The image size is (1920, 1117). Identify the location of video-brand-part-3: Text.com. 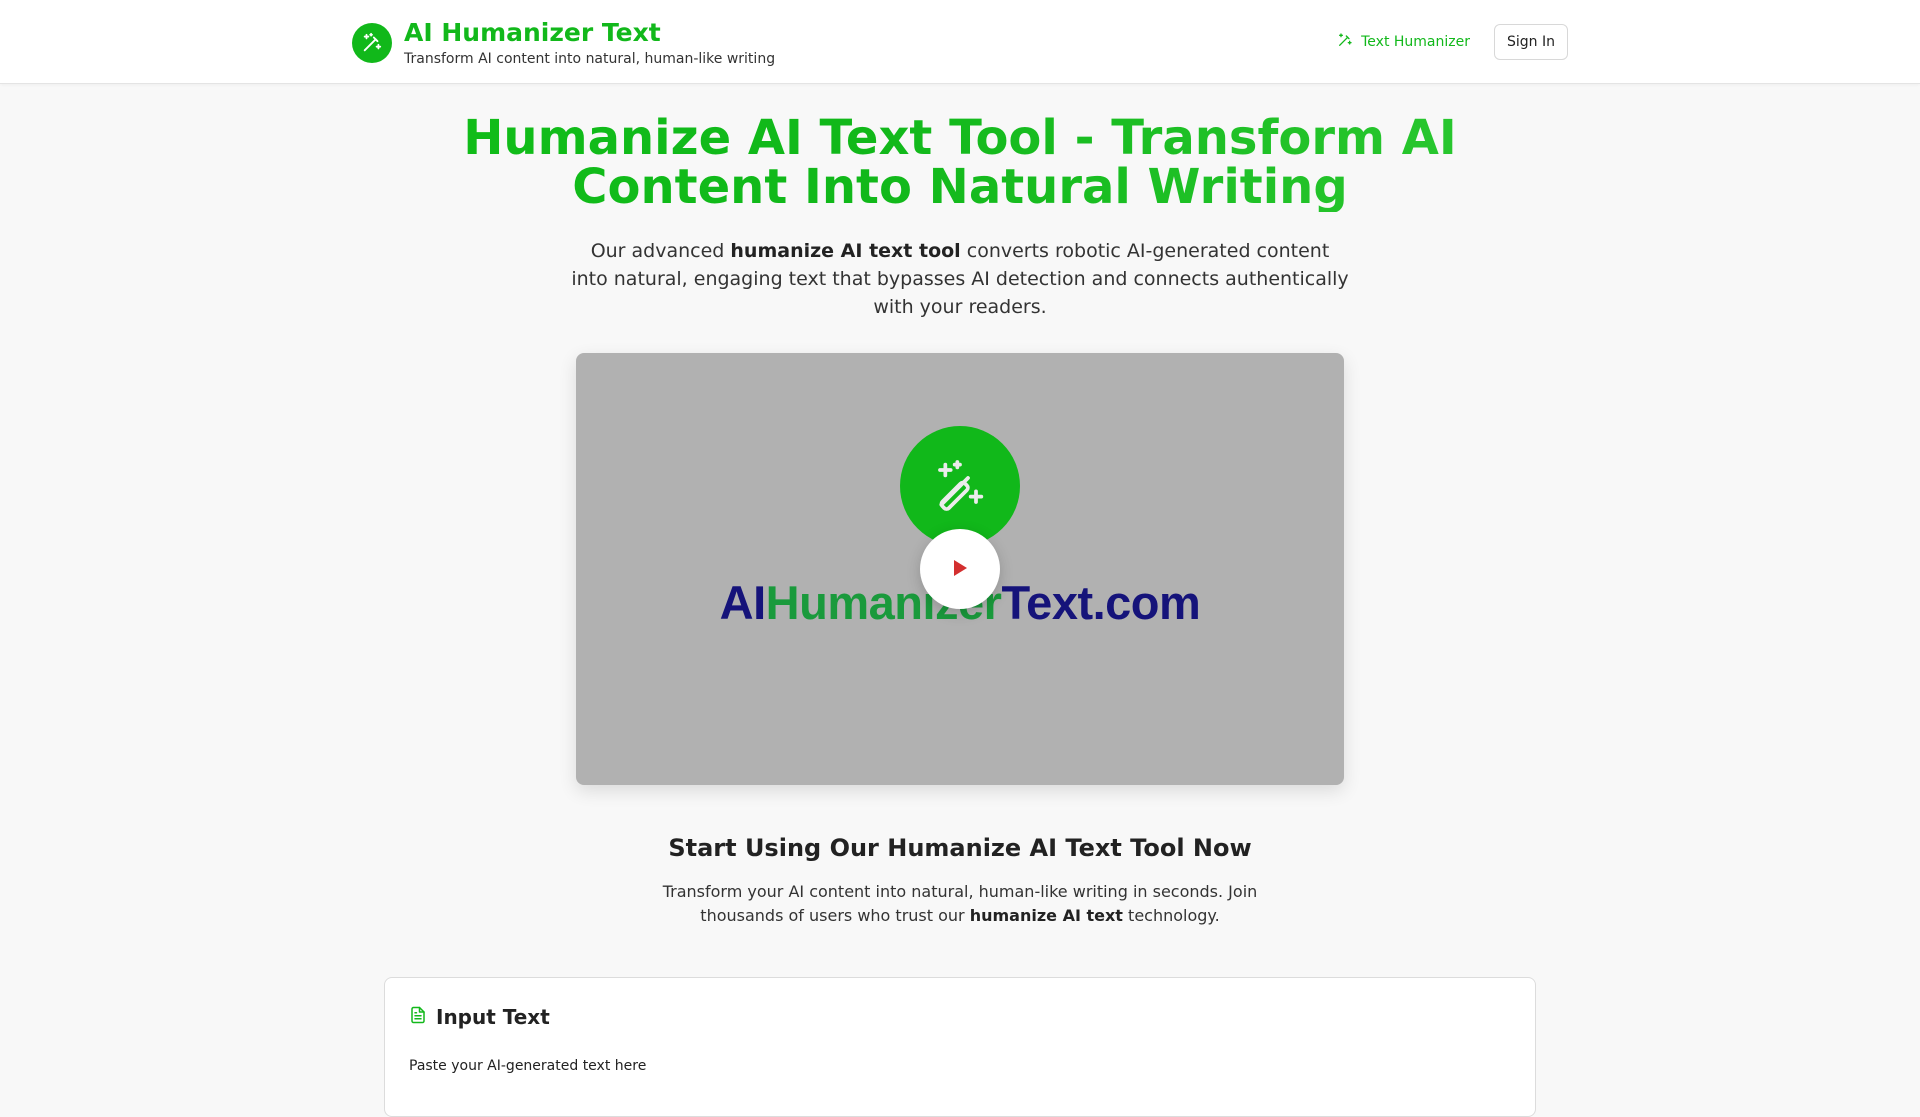
(1101, 602).